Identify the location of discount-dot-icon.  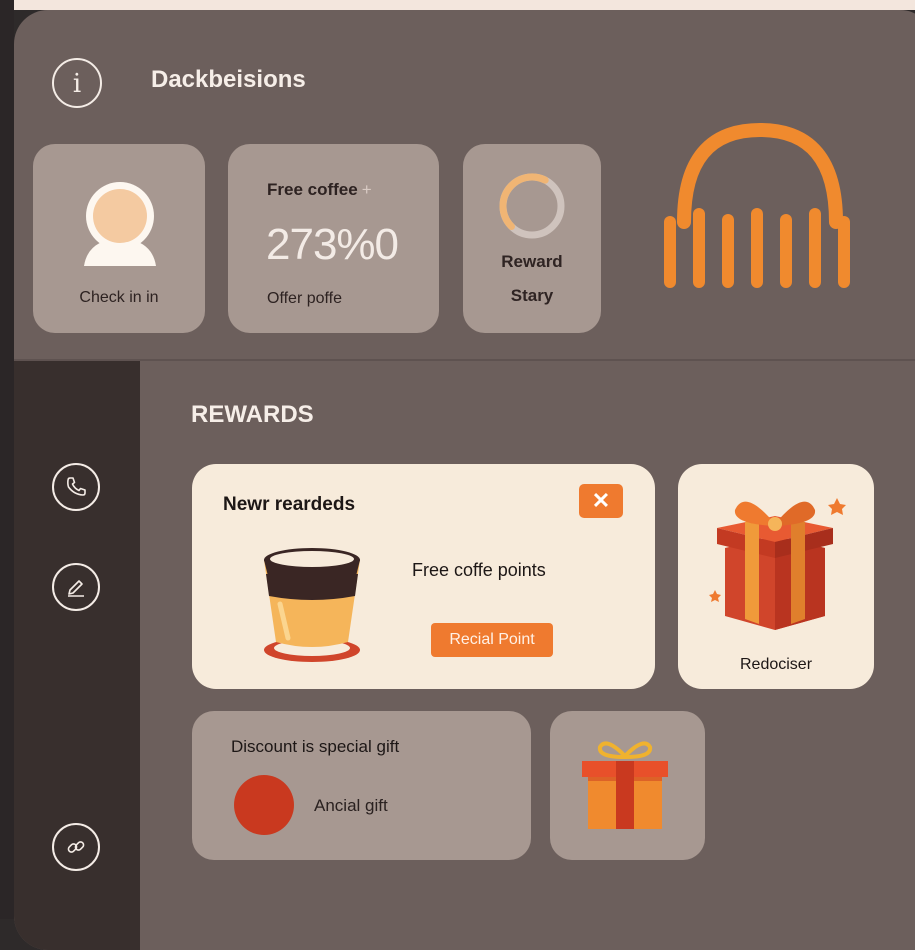
(264, 805).